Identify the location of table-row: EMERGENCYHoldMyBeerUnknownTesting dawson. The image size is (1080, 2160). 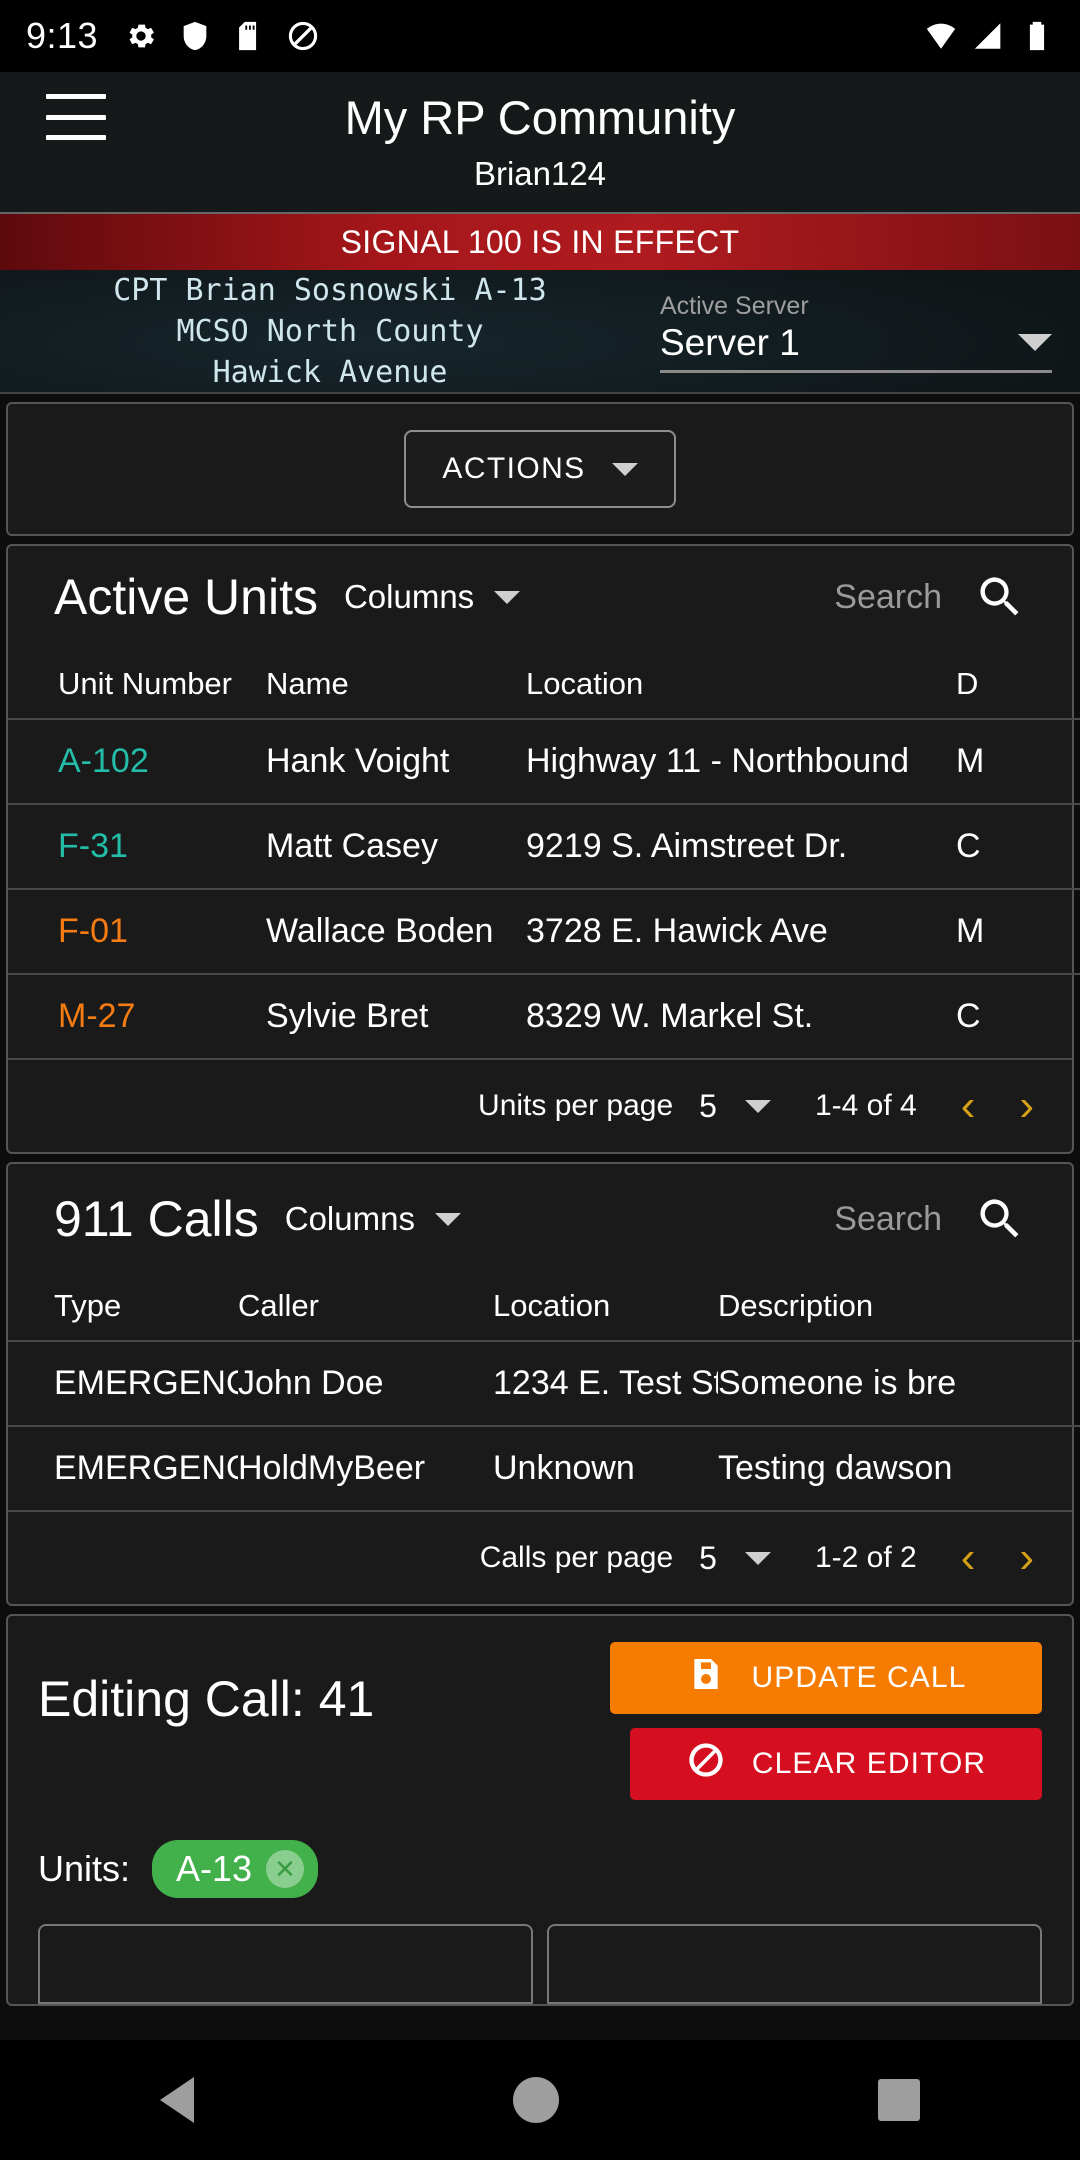
(544, 1467).